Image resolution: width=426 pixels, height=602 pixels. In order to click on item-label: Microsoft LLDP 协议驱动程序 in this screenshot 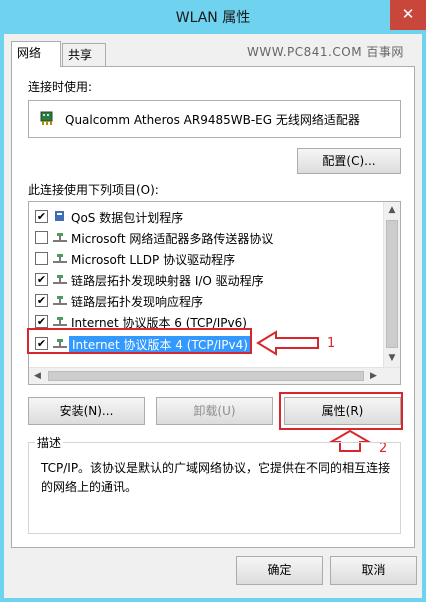, I will do `click(153, 260)`.